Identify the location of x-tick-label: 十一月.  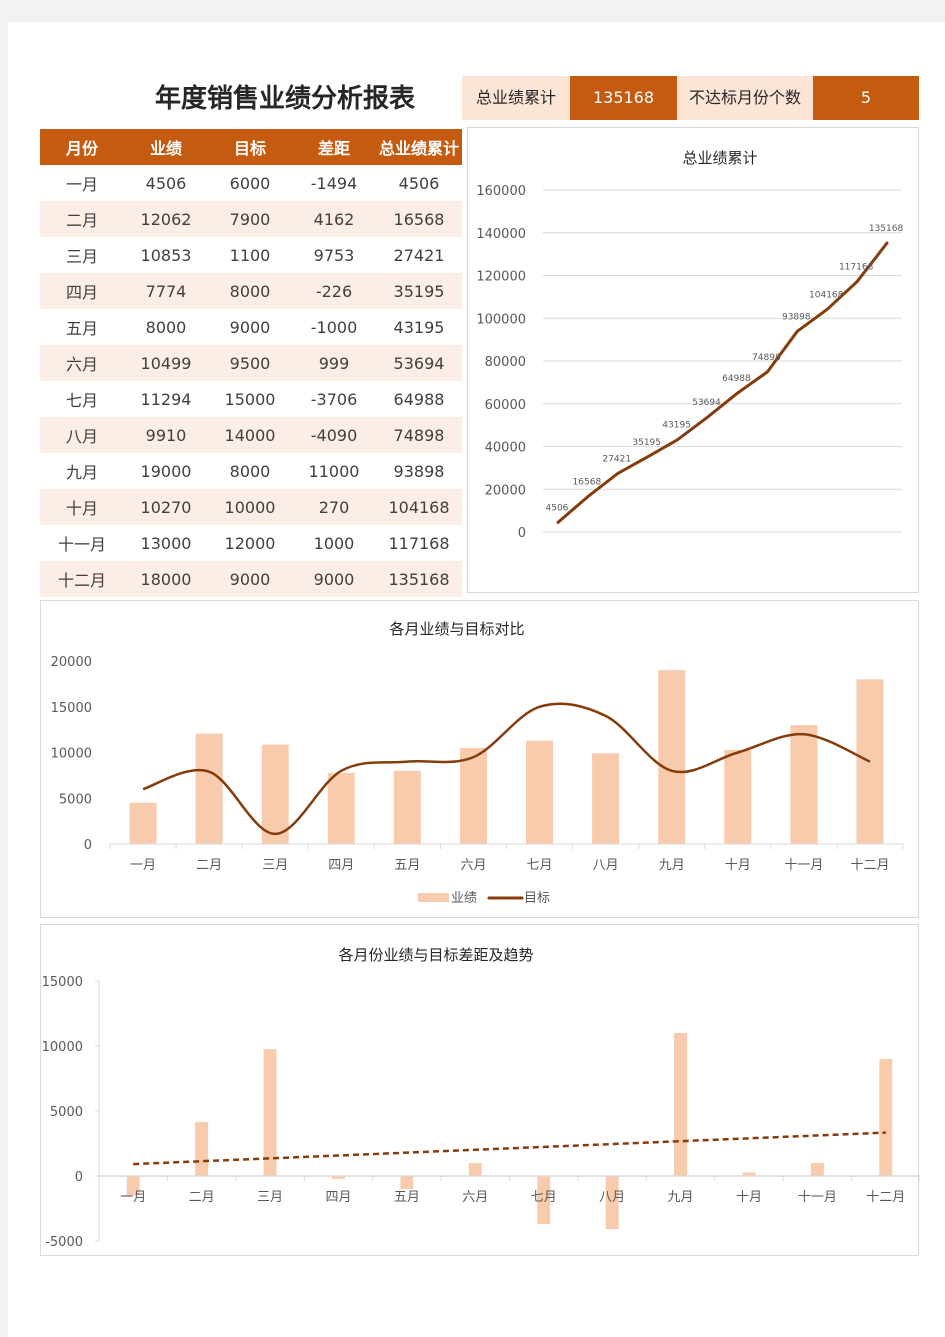
(803, 865).